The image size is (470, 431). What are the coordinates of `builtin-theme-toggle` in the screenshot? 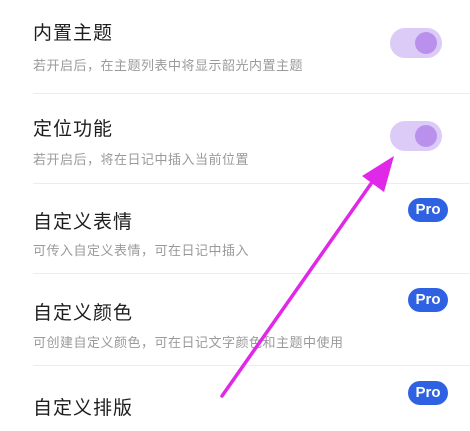 It's located at (416, 43).